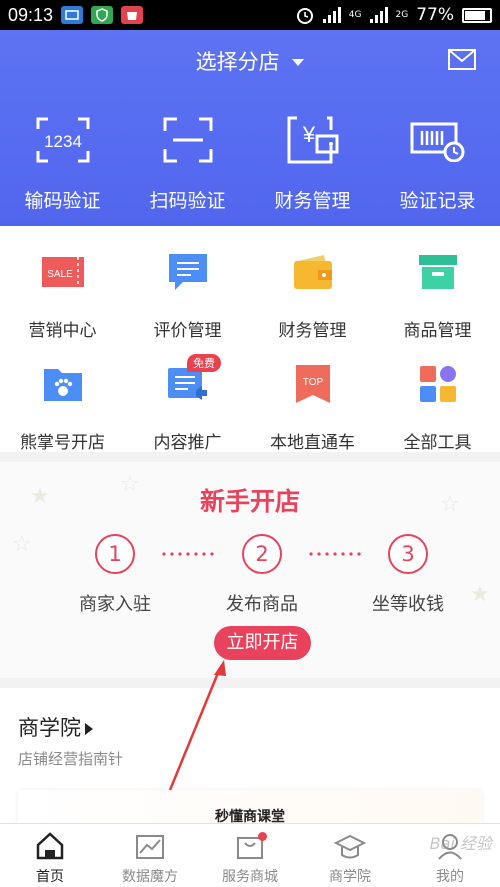 The image size is (500, 887). What do you see at coordinates (437, 384) in the screenshot?
I see `all-tools-icon` at bounding box center [437, 384].